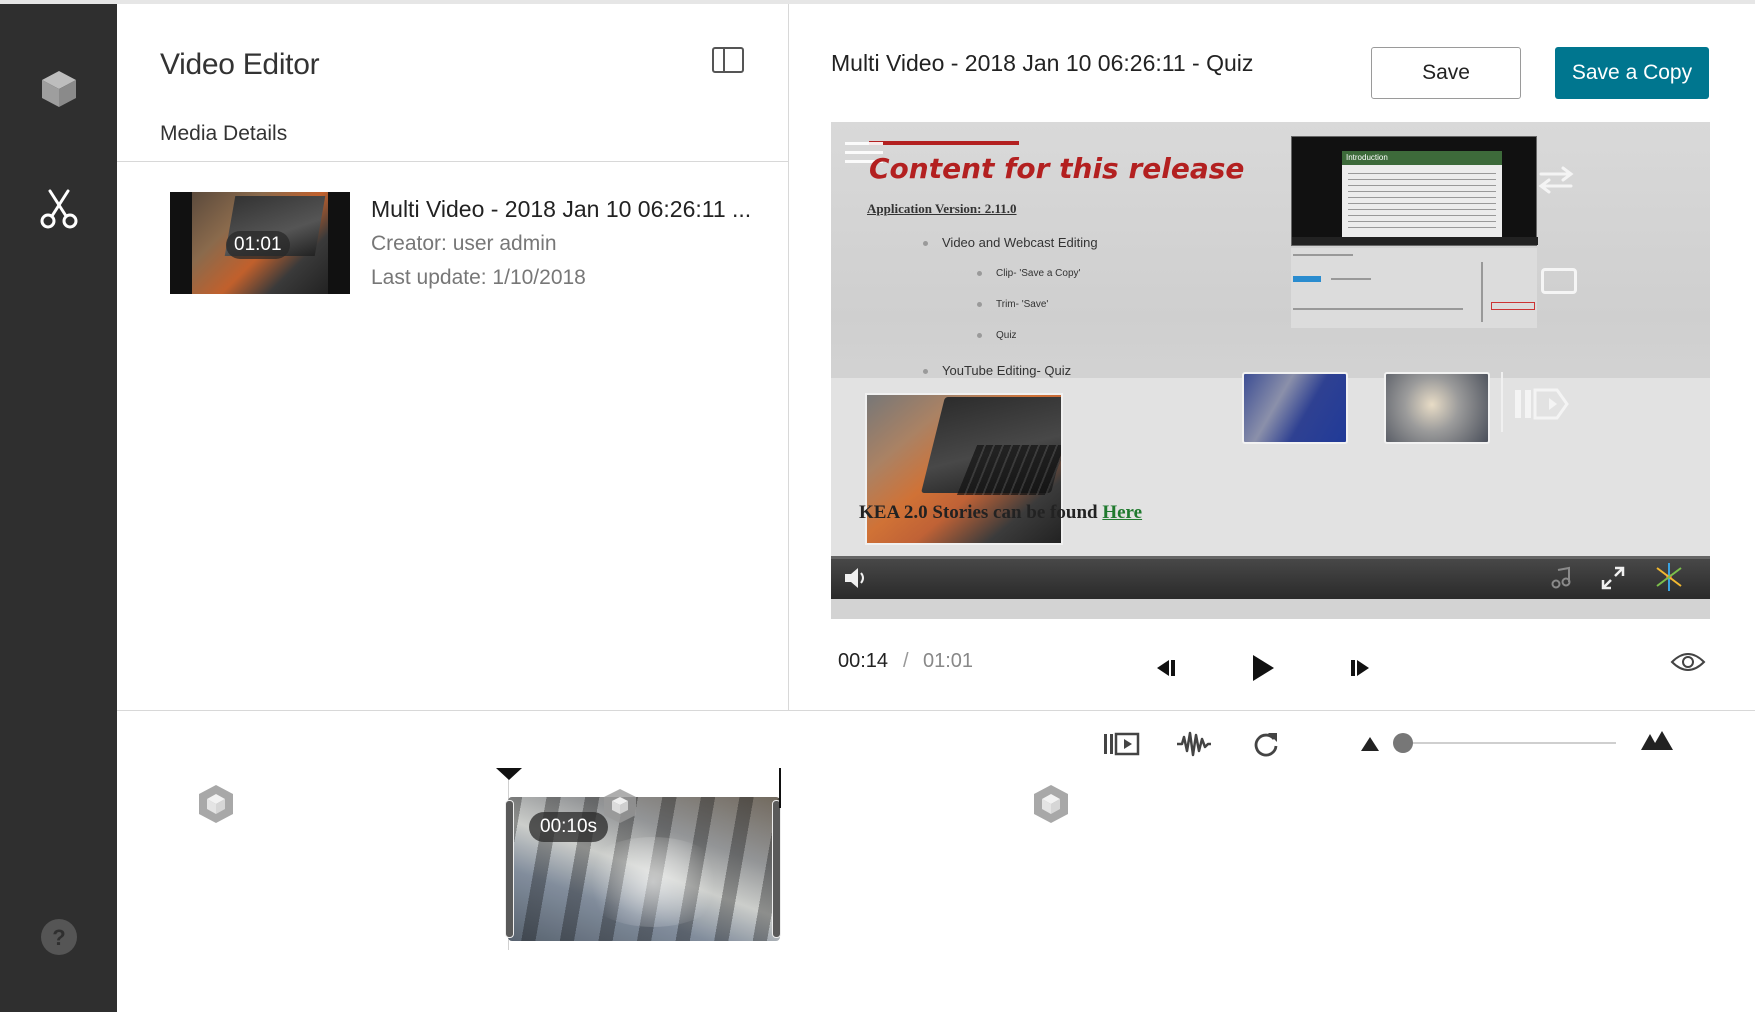 Image resolution: width=1755 pixels, height=1012 pixels. I want to click on slide-accent-line, so click(944, 143).